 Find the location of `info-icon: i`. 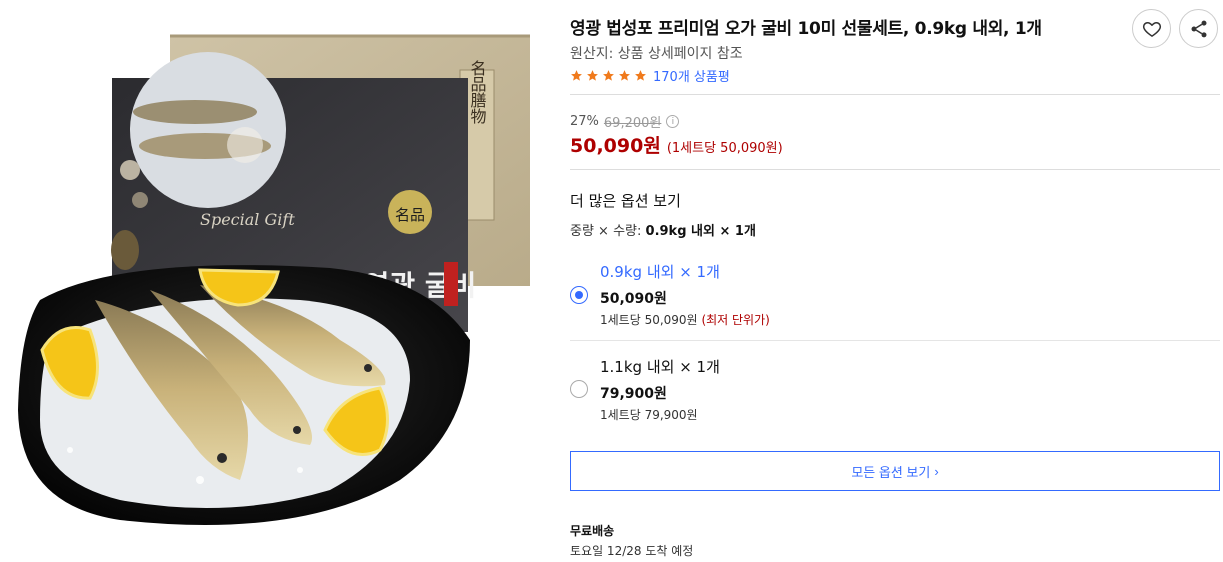

info-icon: i is located at coordinates (673, 121).